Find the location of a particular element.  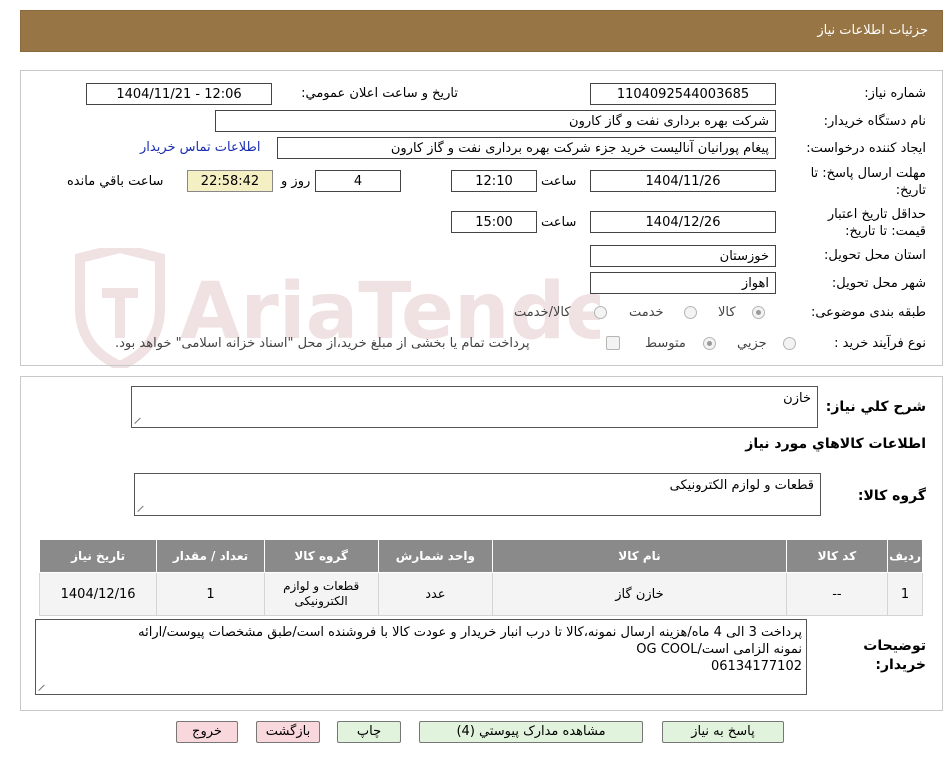

city-label: شهر محل تحویل: is located at coordinates (878, 283).